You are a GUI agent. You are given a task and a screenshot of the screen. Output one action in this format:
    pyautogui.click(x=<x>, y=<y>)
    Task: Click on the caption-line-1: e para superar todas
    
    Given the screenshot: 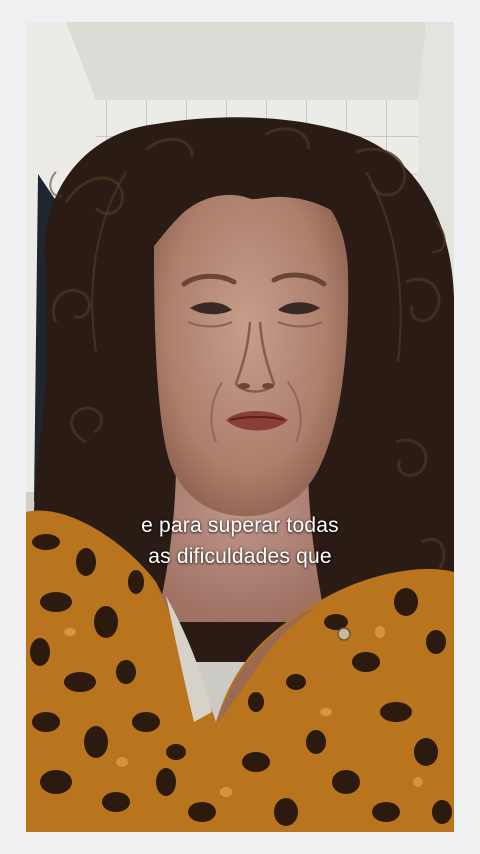 What is the action you would take?
    pyautogui.click(x=240, y=525)
    